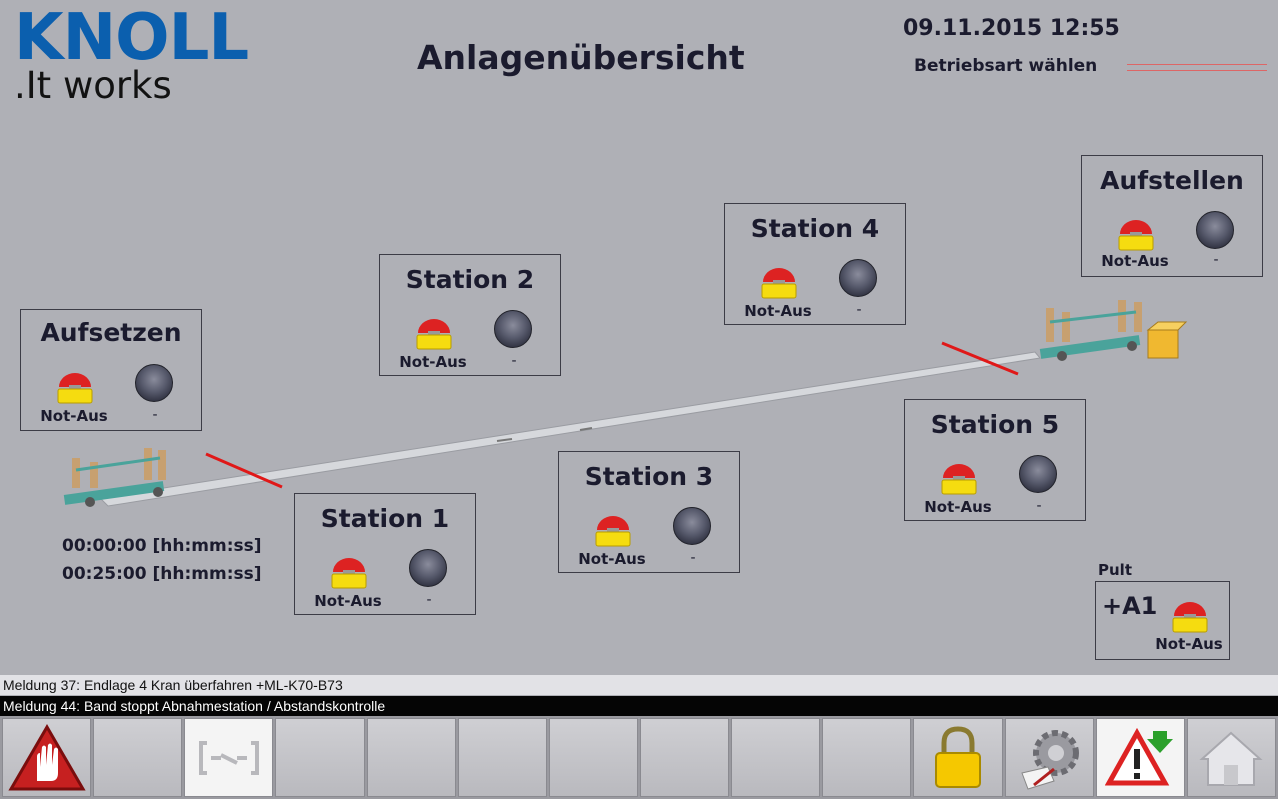 The image size is (1278, 799). Describe the element at coordinates (815, 228) in the screenshot. I see `station-title: Station 4` at that location.